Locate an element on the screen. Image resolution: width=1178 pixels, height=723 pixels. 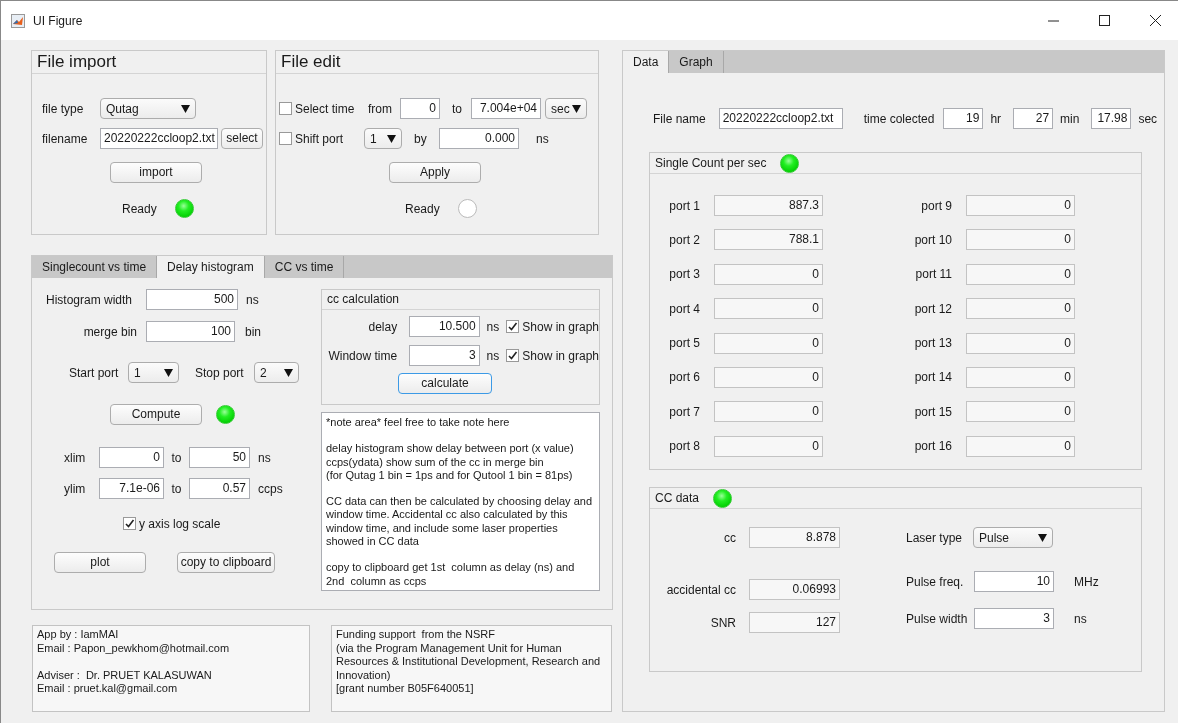
button: select is located at coordinates (242, 138).